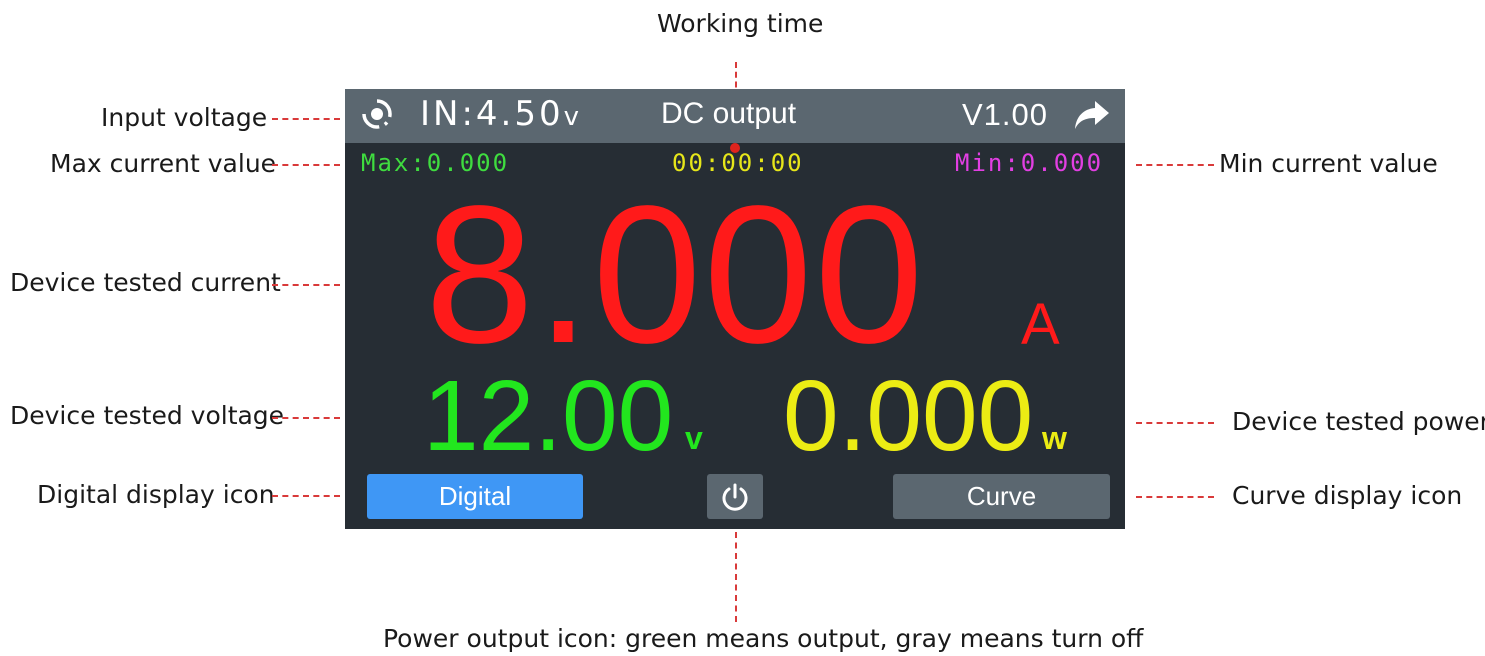 Image resolution: width=1485 pixels, height=656 pixels. Describe the element at coordinates (1347, 495) in the screenshot. I see `annotation-curve-icon: Curve display icon` at that location.